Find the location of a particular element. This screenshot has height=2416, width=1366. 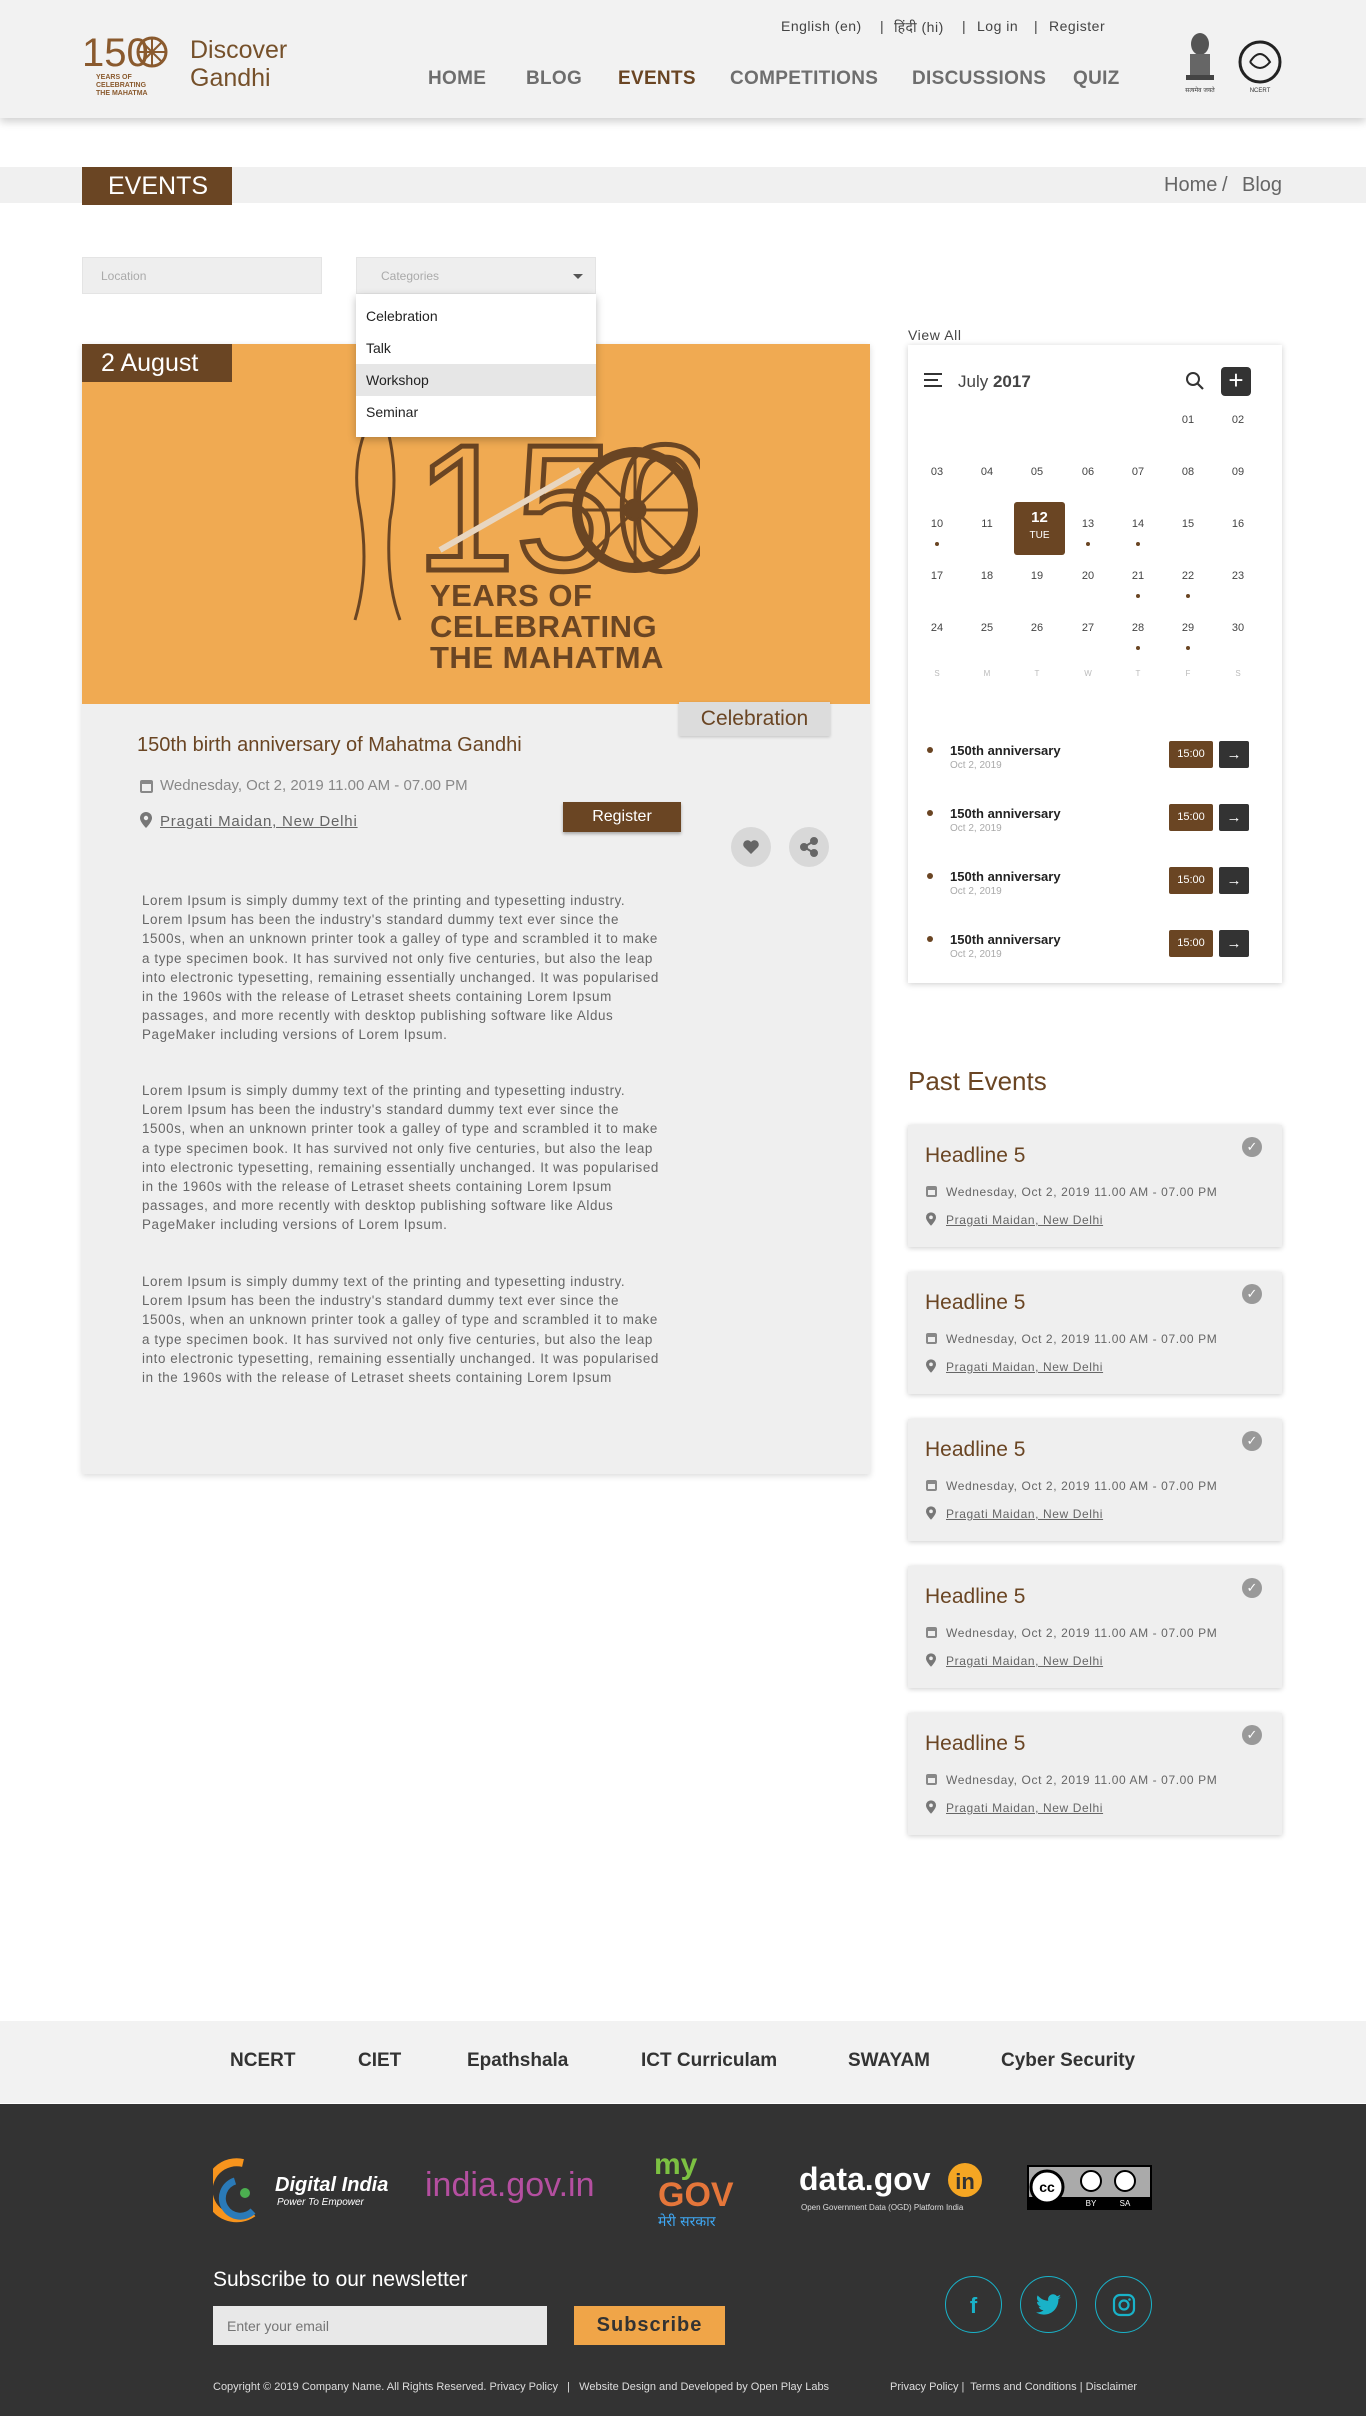

calendar-day: 14 is located at coordinates (1138, 524).